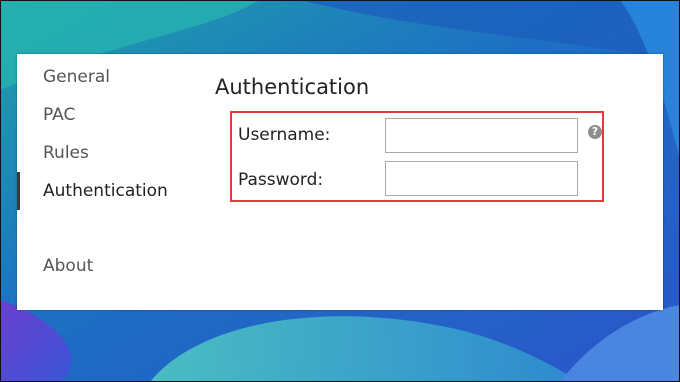 The image size is (680, 382). Describe the element at coordinates (59, 115) in the screenshot. I see `sidebar-item-pac: PAC` at that location.